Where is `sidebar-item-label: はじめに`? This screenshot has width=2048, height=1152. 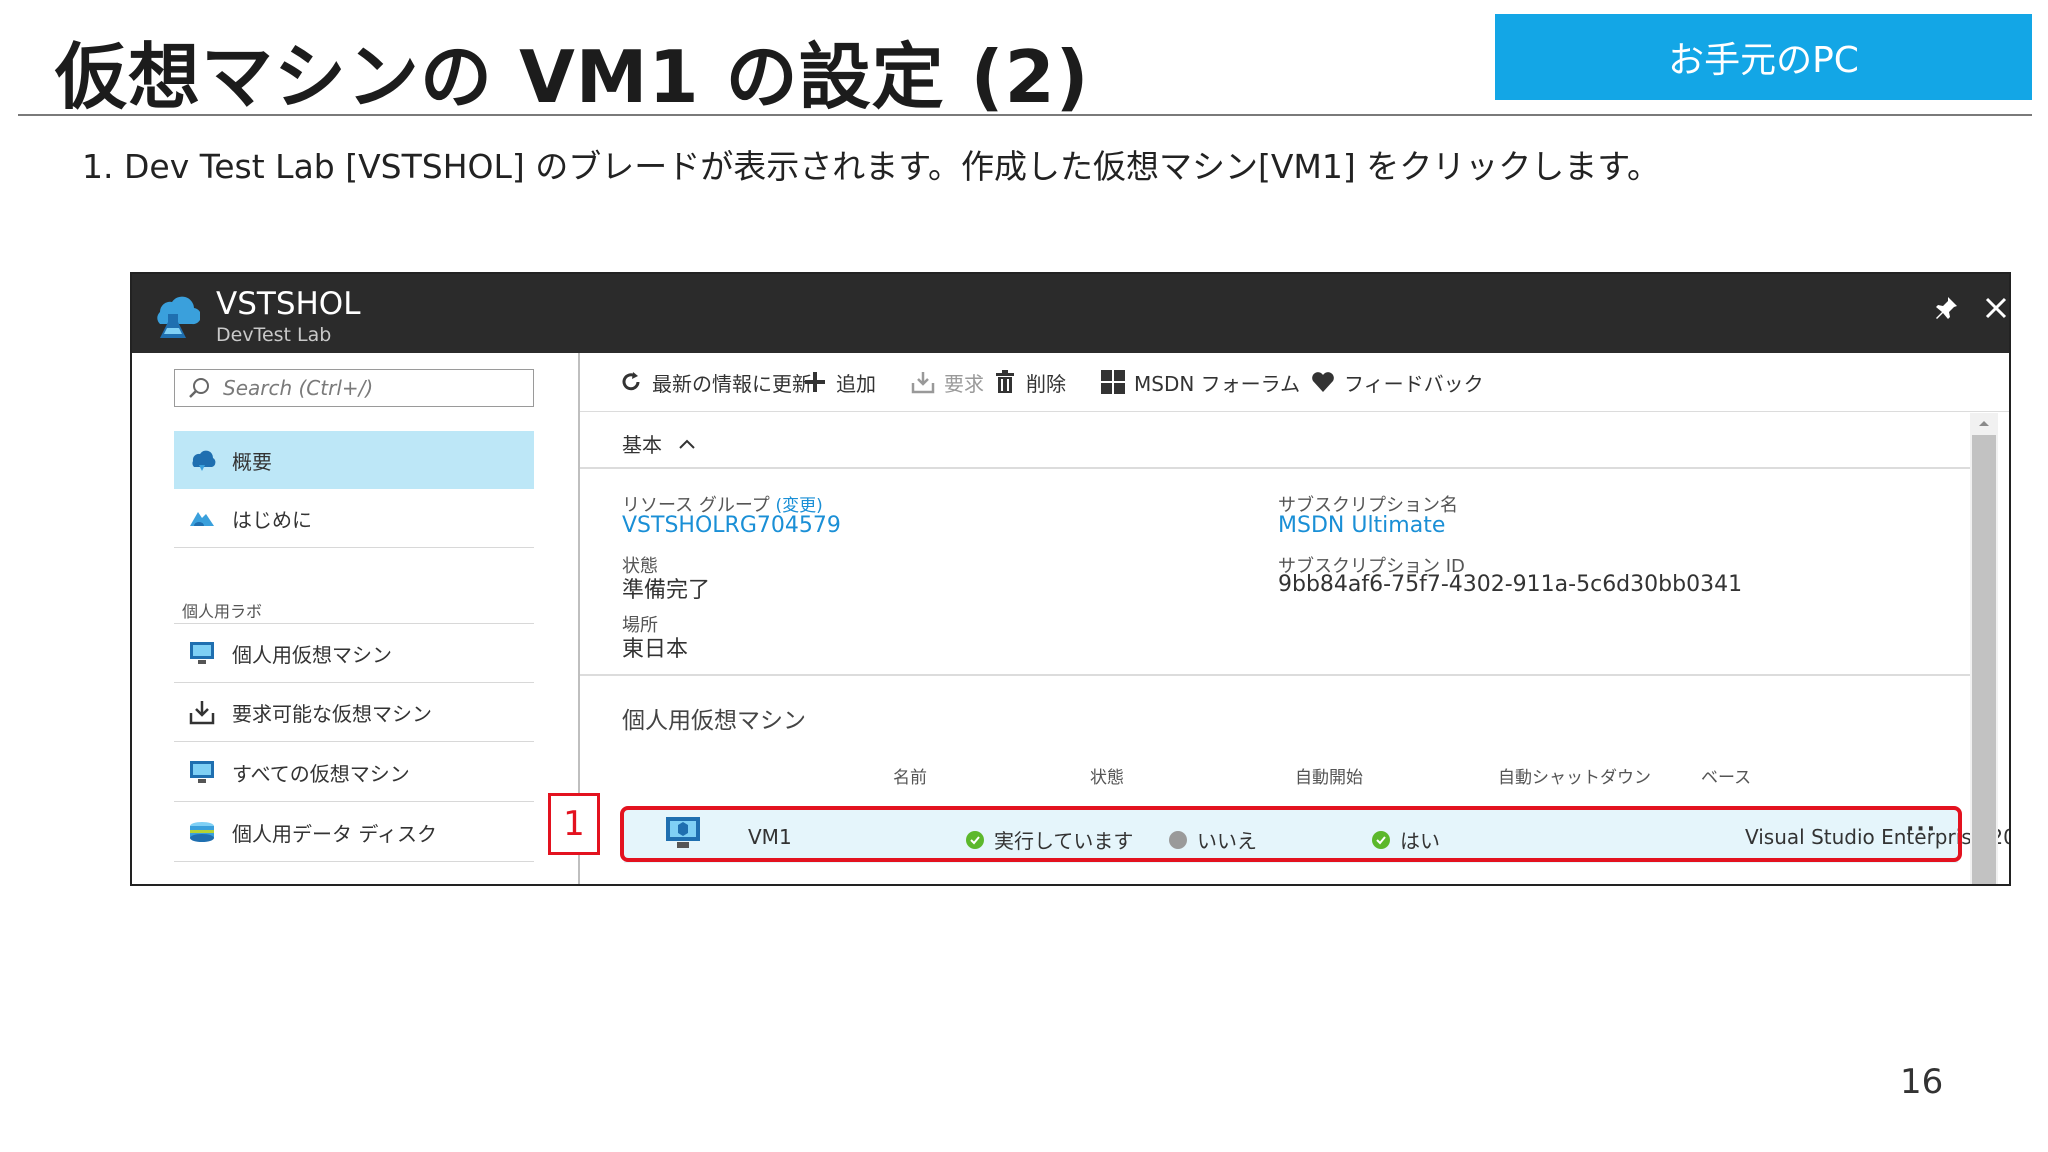 sidebar-item-label: はじめに is located at coordinates (272, 519).